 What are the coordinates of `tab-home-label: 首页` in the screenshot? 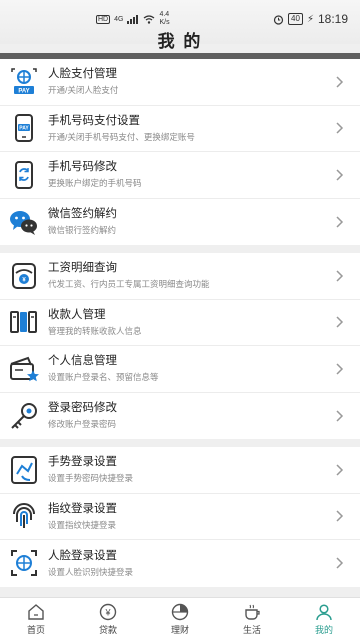 It's located at (35, 630).